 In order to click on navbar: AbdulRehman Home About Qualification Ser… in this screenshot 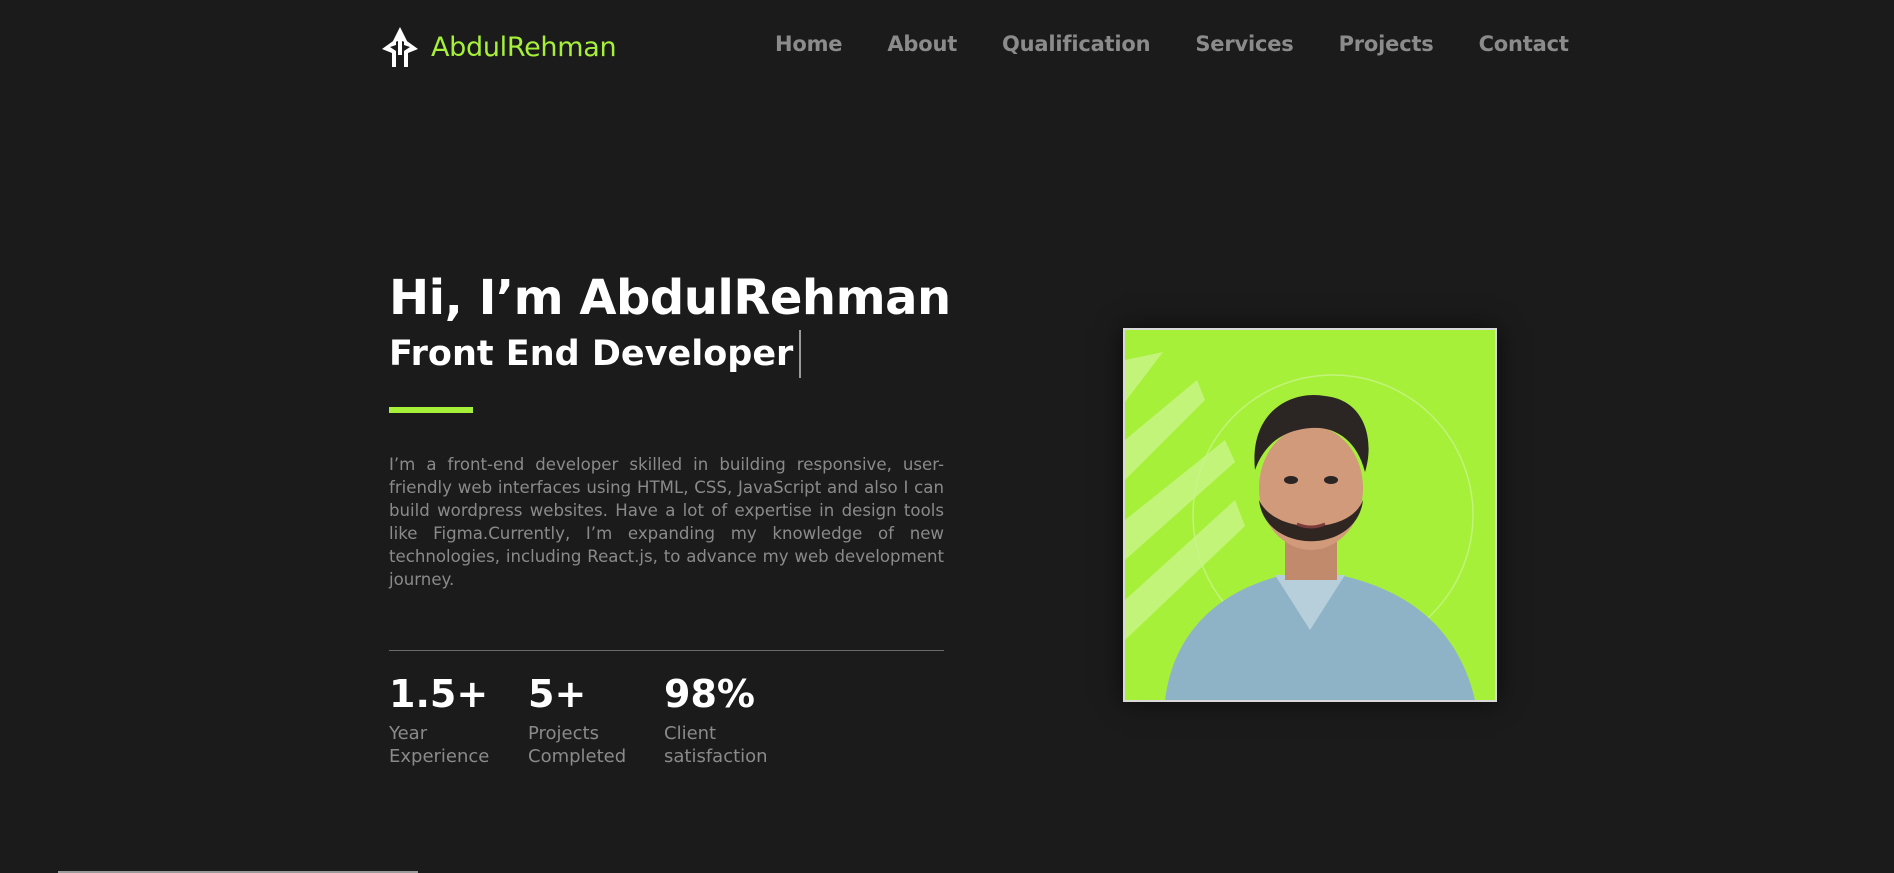, I will do `click(947, 46)`.